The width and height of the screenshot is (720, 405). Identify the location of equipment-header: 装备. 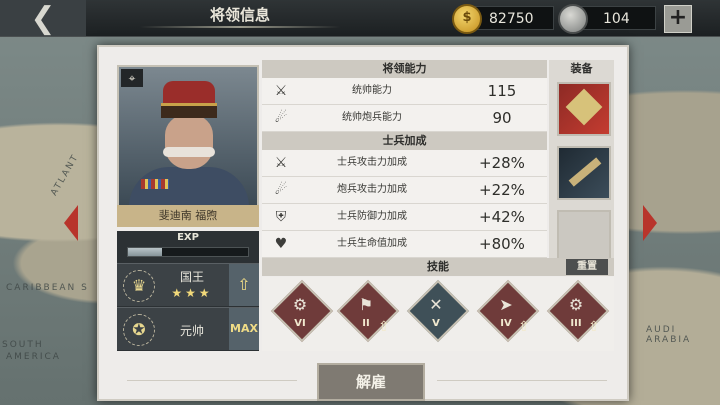
(581, 68).